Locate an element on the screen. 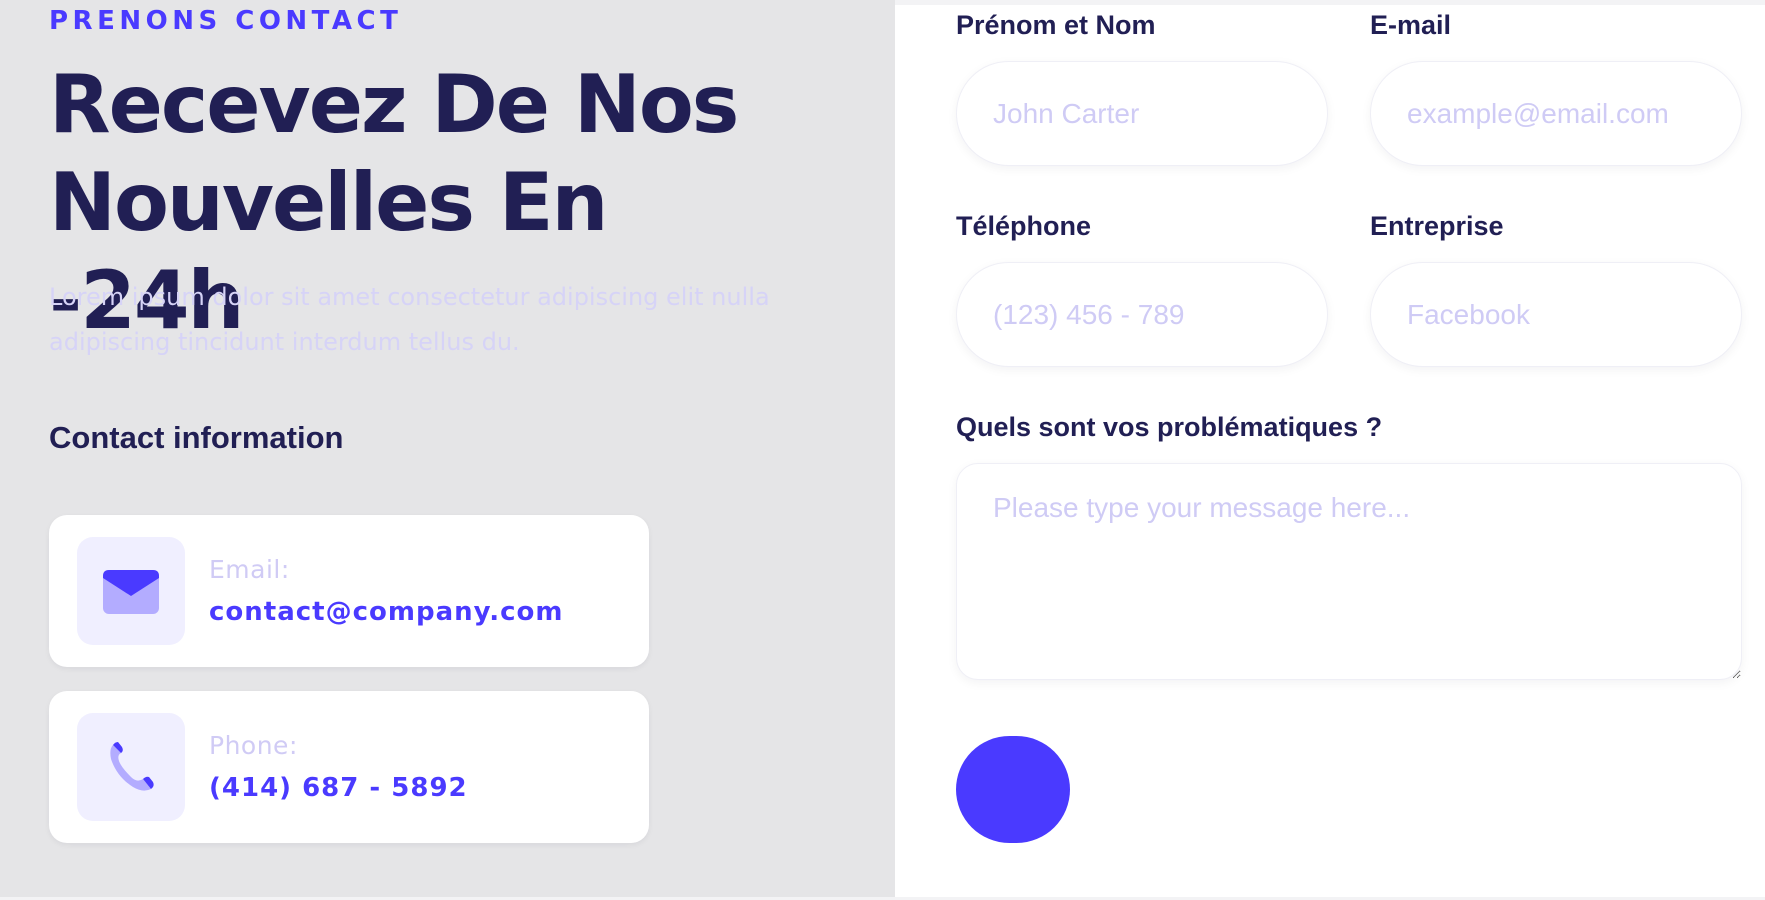  email-link: contact@company.com is located at coordinates (386, 612).